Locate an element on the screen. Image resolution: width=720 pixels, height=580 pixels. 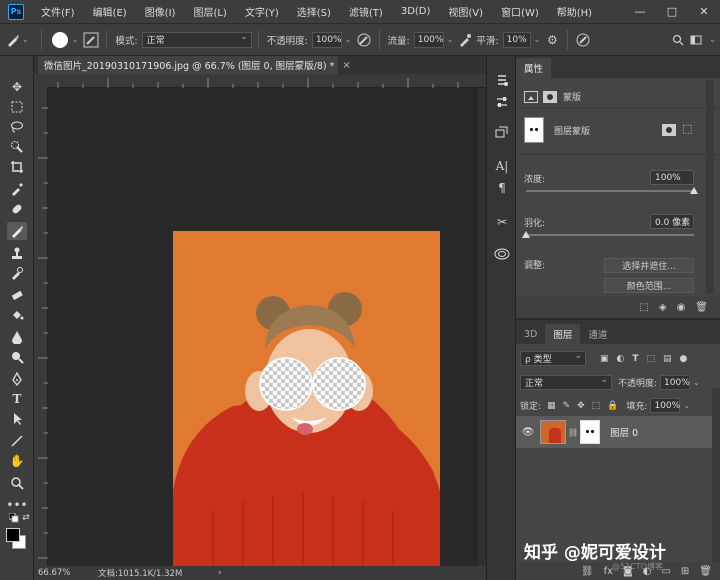
paint-bucket-tool-icon is located at coordinates (17, 315).